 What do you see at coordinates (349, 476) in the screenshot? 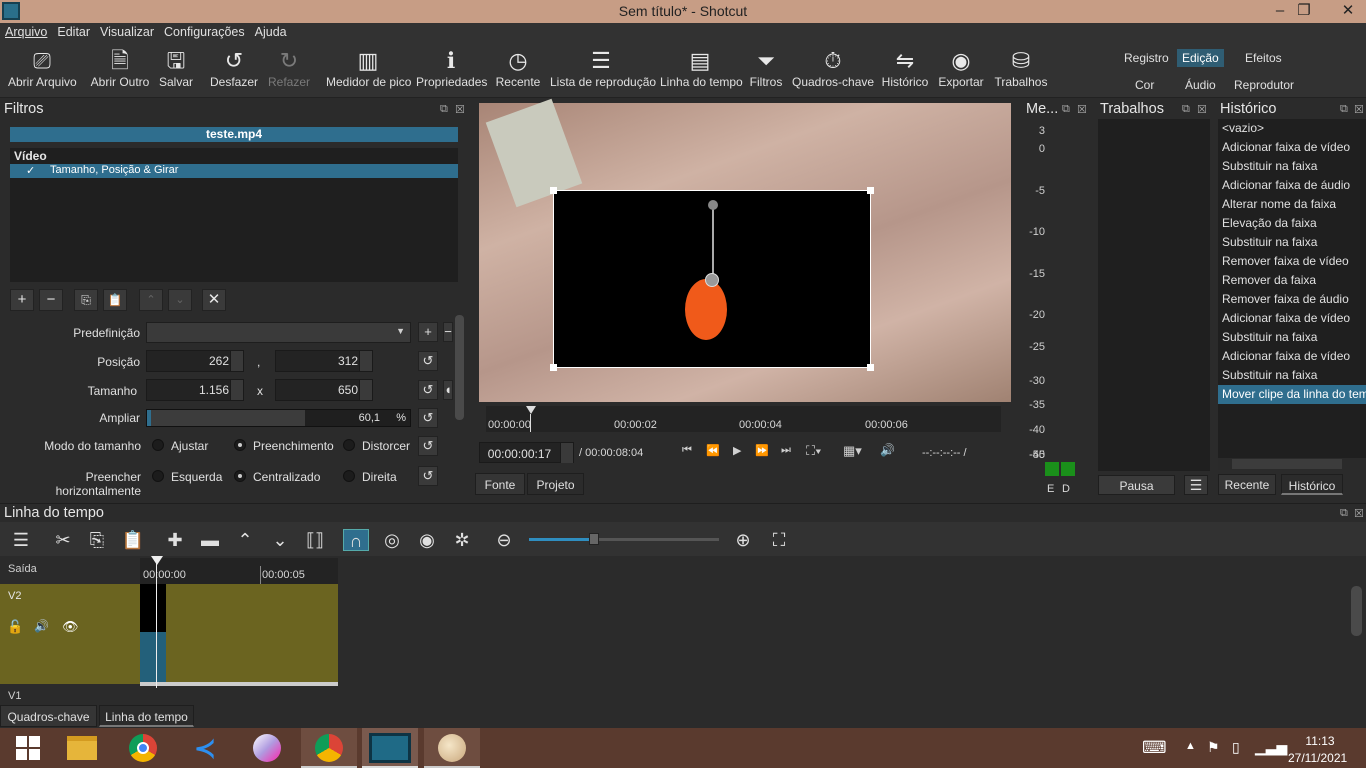
I see `halign-right-radio` at bounding box center [349, 476].